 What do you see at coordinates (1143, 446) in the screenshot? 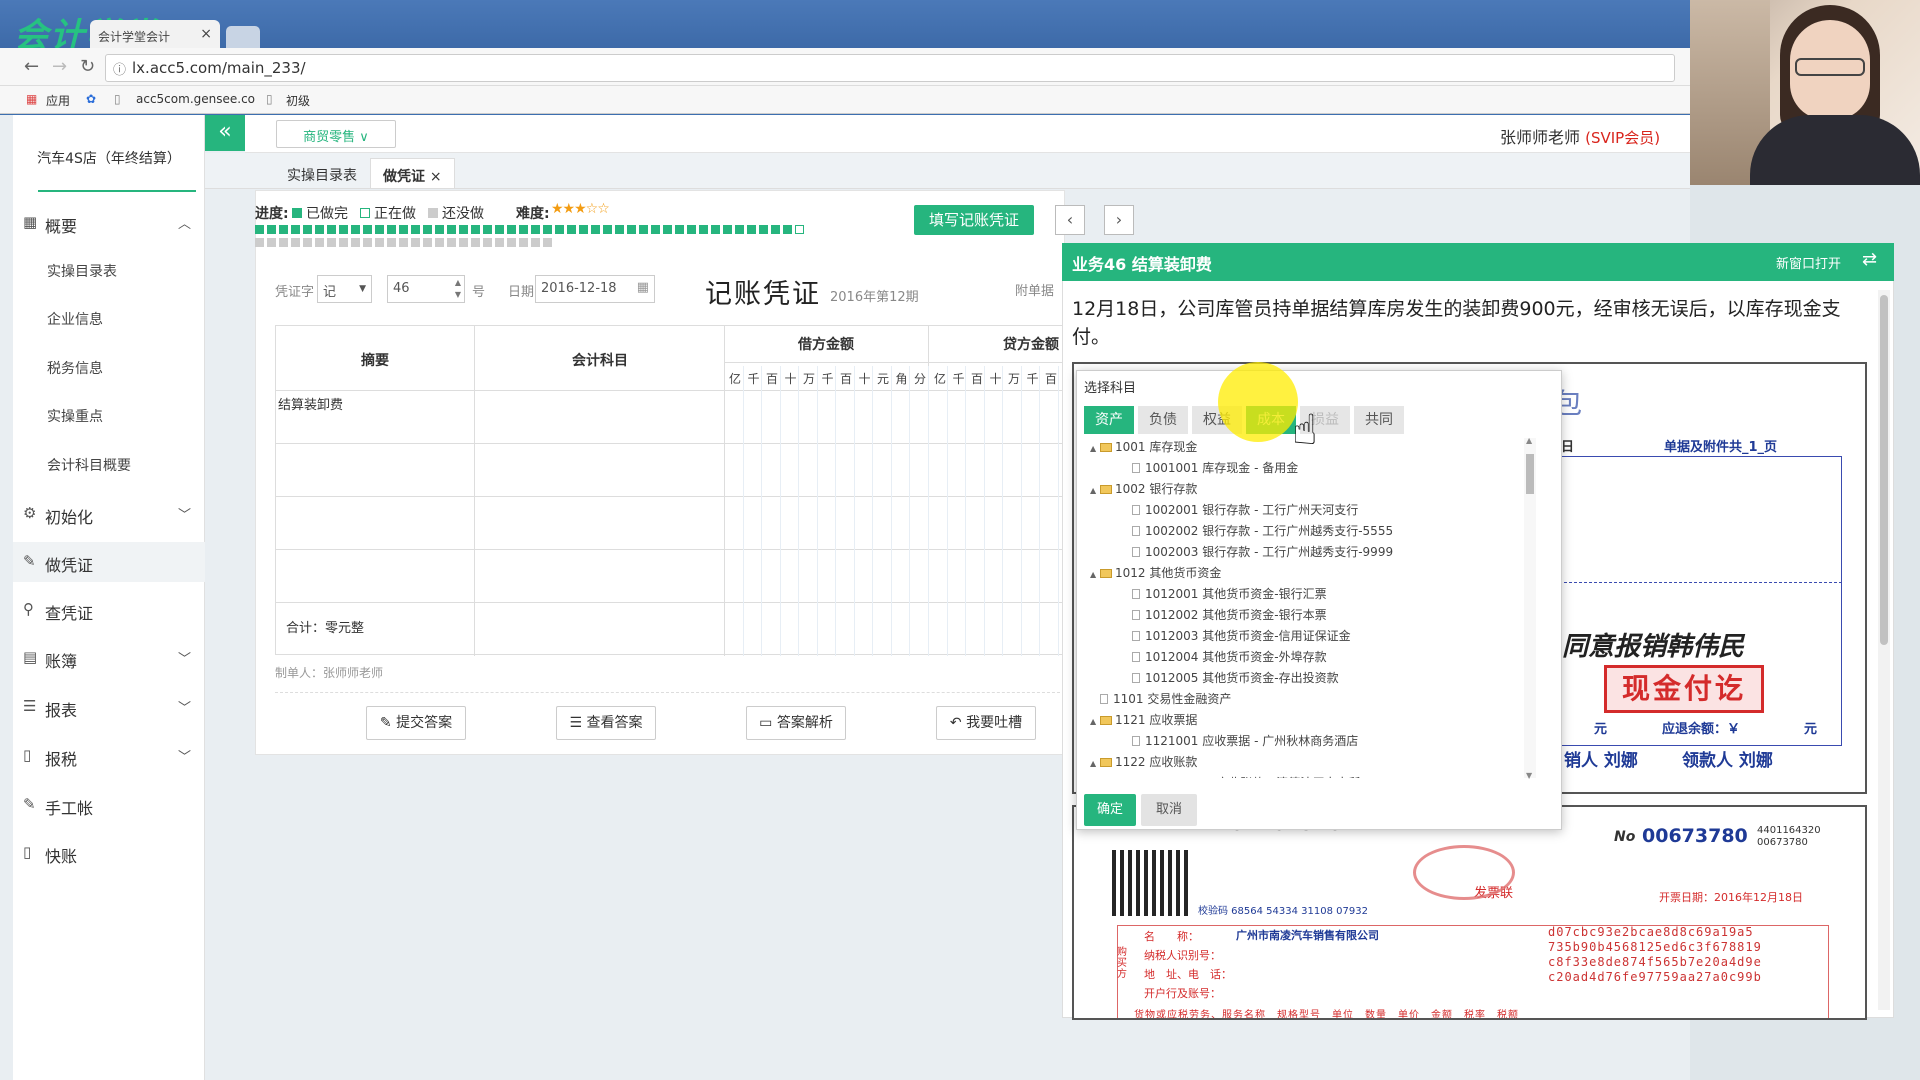
I see `tree-folder: ▲ 1001 库存现金` at bounding box center [1143, 446].